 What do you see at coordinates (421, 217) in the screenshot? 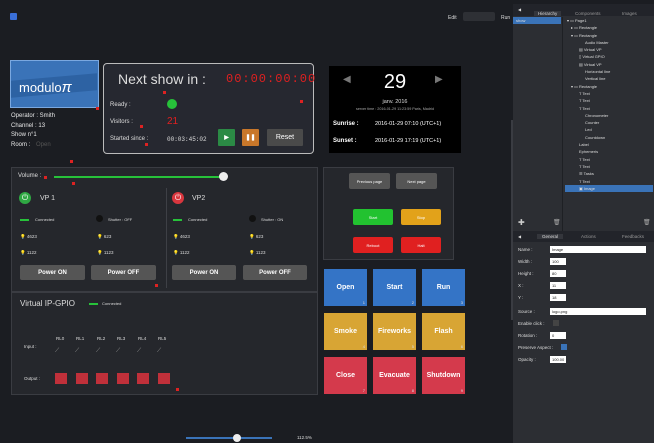
I see `stop-button: Stop` at bounding box center [421, 217].